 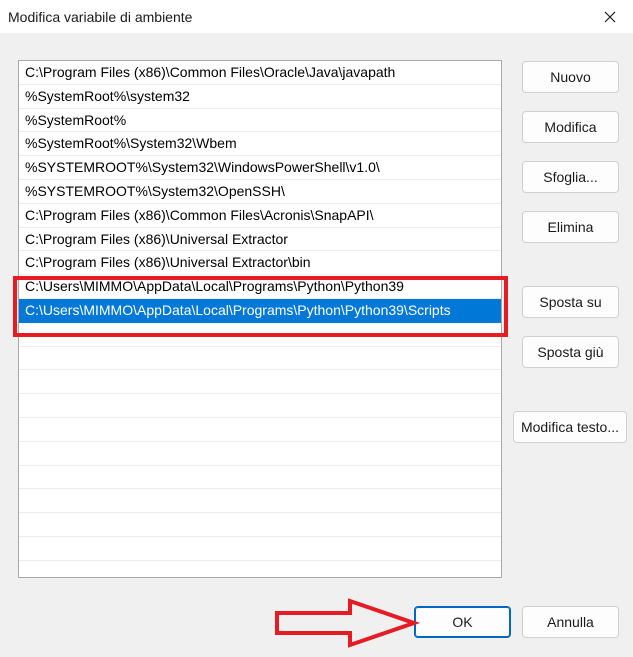 I want to click on path-entry-row: %SystemRoot%, so click(x=260, y=121).